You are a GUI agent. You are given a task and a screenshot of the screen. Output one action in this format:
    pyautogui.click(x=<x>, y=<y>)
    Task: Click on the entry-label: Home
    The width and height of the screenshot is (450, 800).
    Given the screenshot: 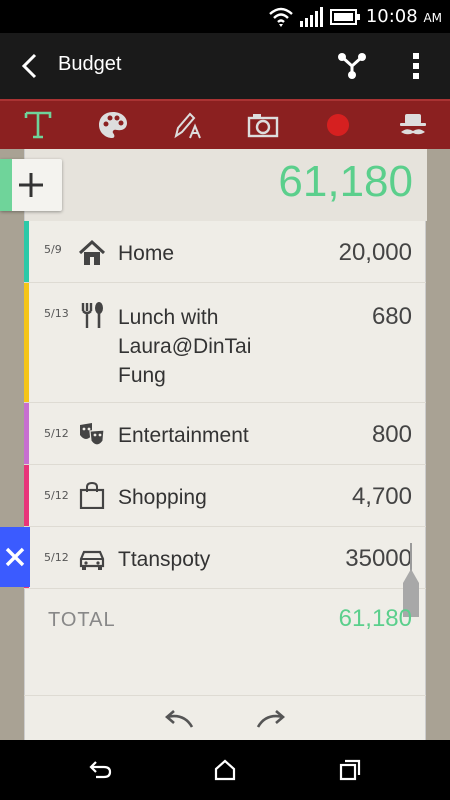 What is the action you would take?
    pyautogui.click(x=146, y=253)
    